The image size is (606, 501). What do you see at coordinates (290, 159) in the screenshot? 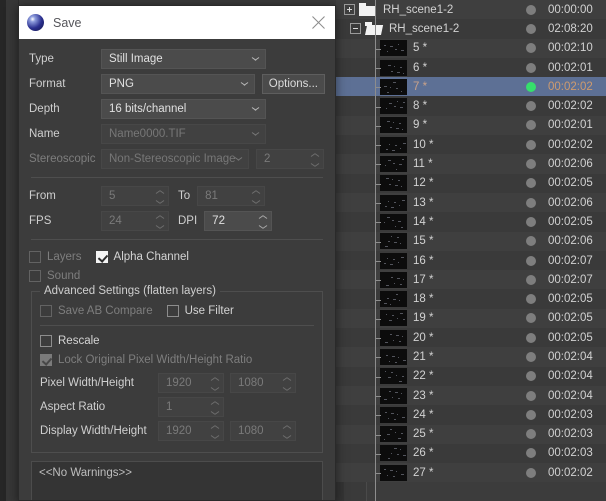
I see `stereoscopic-number-stepper: 2` at bounding box center [290, 159].